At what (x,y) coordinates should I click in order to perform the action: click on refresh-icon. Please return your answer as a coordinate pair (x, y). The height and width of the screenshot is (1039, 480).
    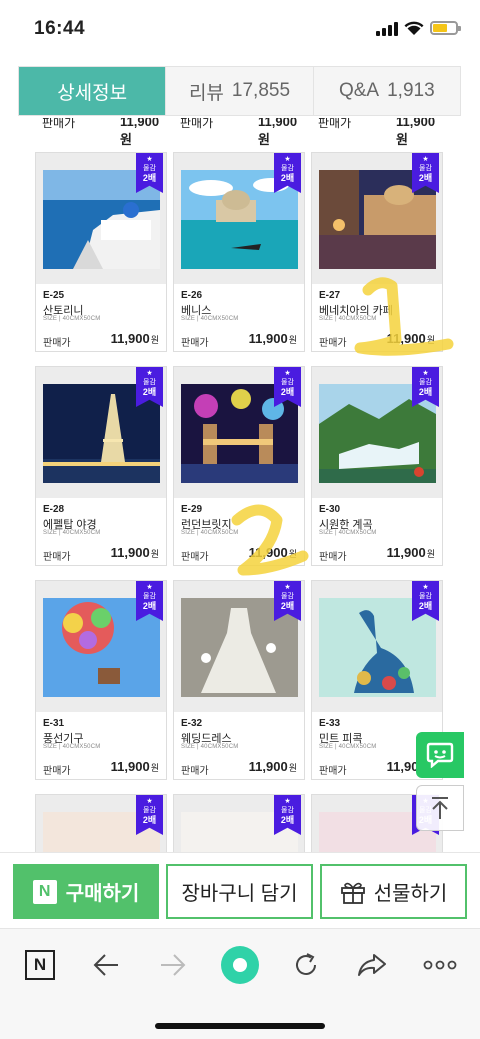
    Looking at the image, I should click on (306, 964).